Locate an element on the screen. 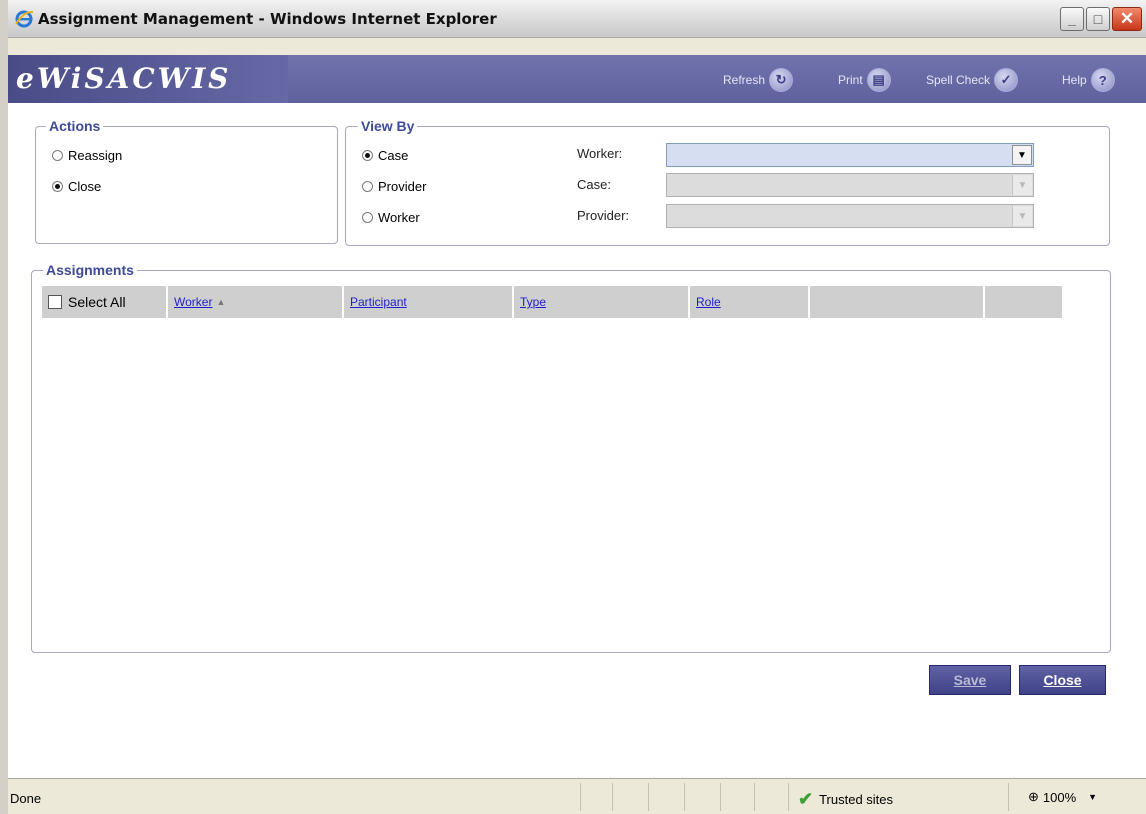 Image resolution: width=1146 pixels, height=814 pixels. zoom-level: 100% is located at coordinates (1059, 797).